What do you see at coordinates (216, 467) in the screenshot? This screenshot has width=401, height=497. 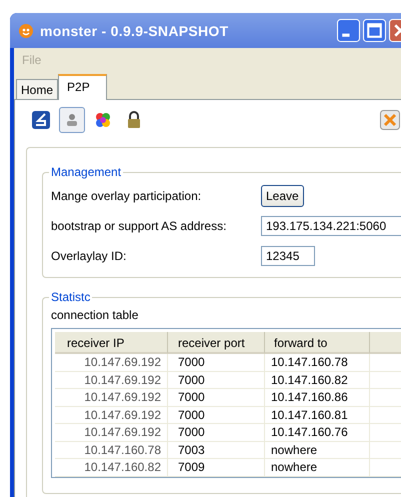 I see `table-cell: 7009` at bounding box center [216, 467].